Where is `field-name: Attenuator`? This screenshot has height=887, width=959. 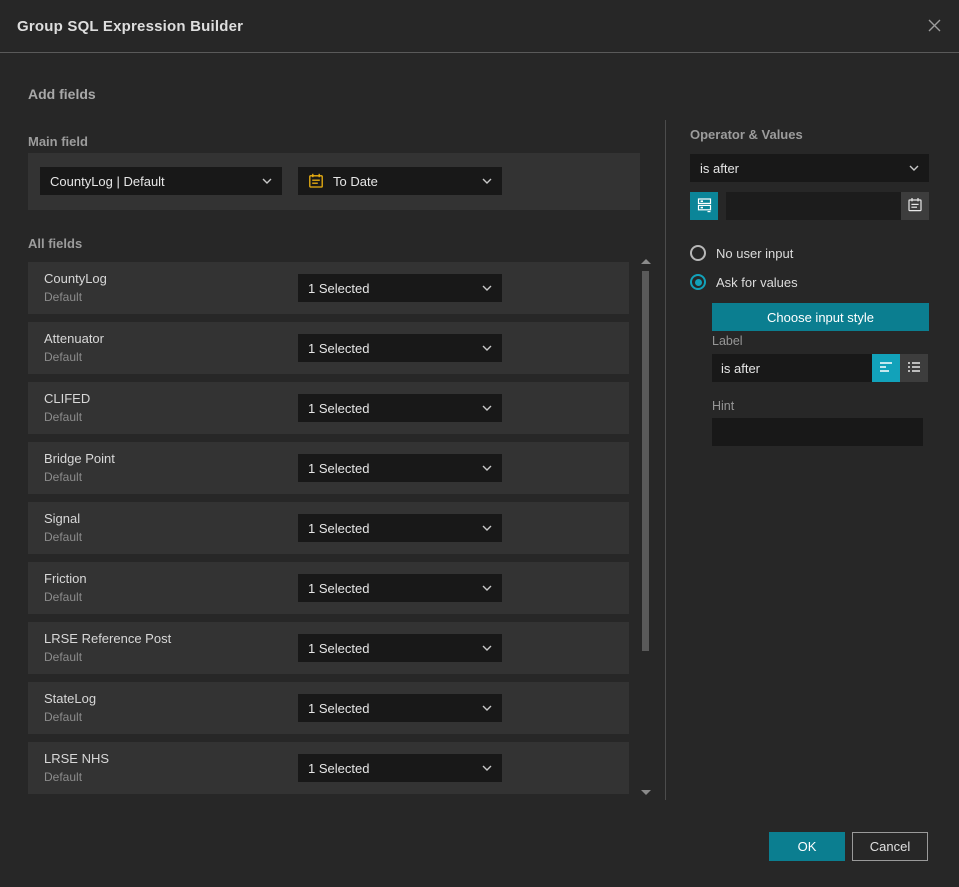 field-name: Attenuator is located at coordinates (74, 338).